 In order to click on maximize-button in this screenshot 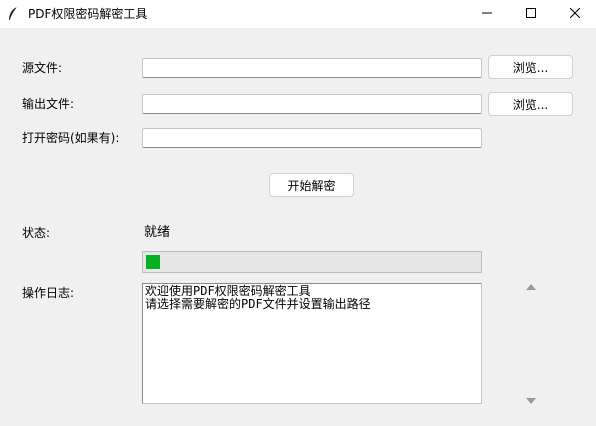, I will do `click(531, 14)`.